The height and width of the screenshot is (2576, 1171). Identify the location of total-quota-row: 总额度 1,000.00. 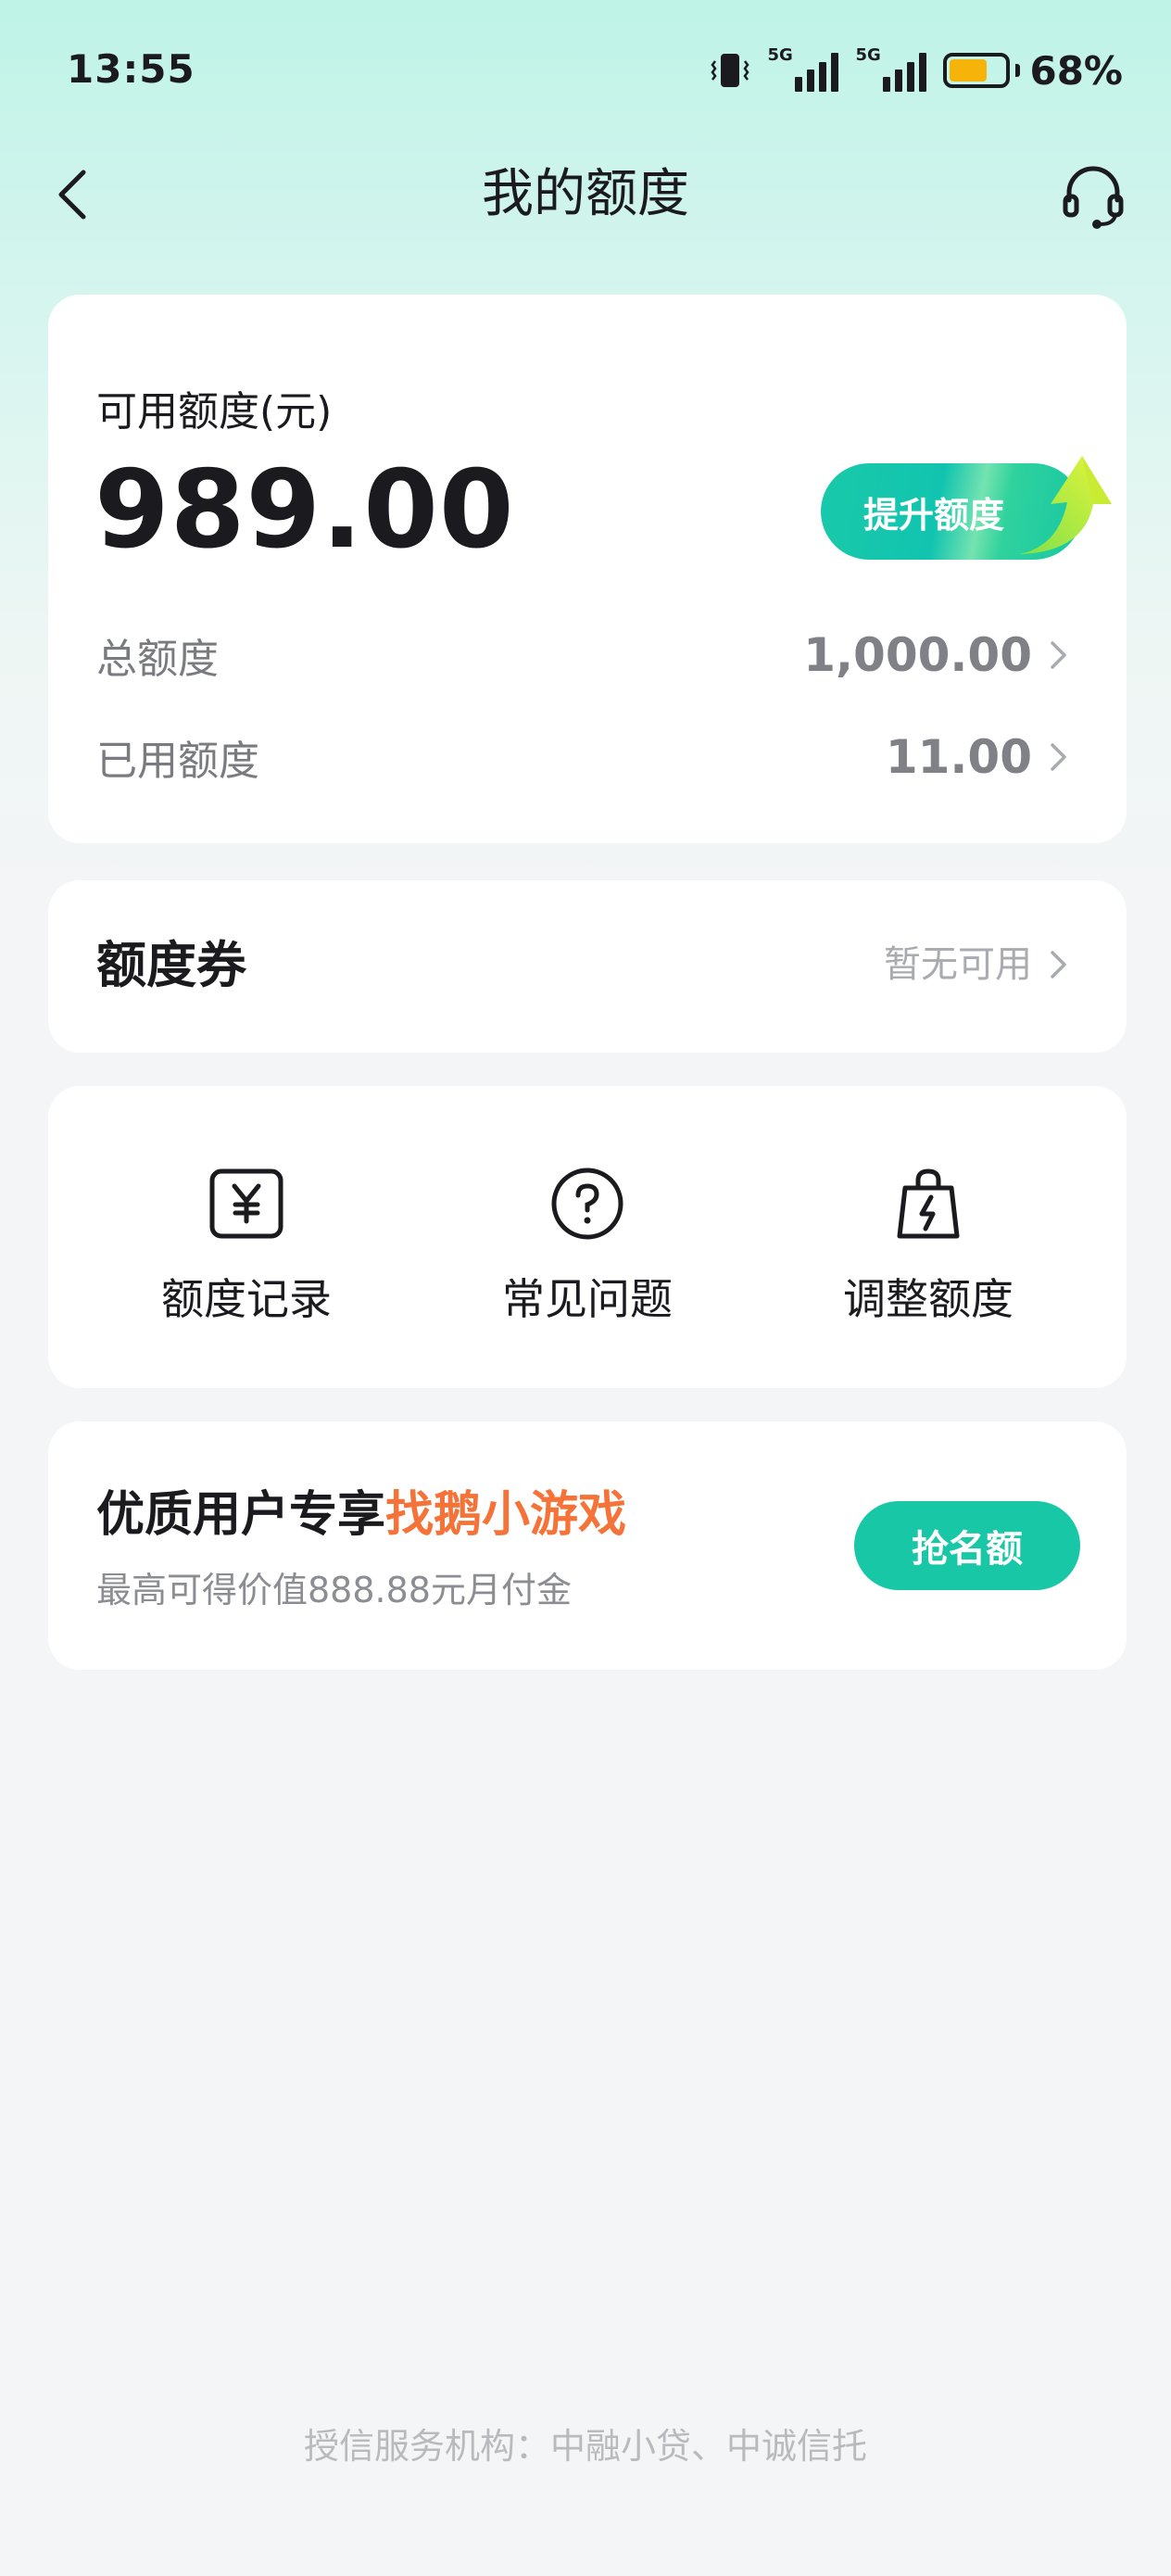
(583, 655).